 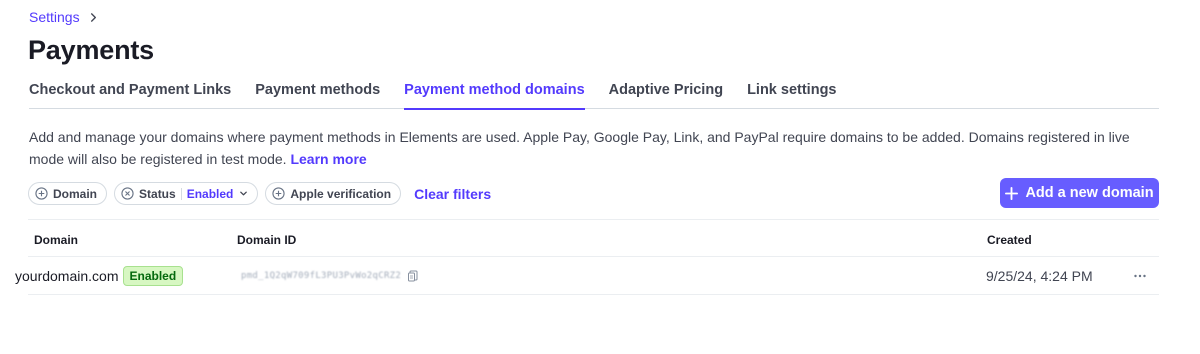 I want to click on tab-payment-methods: Payment methods, so click(x=317, y=95).